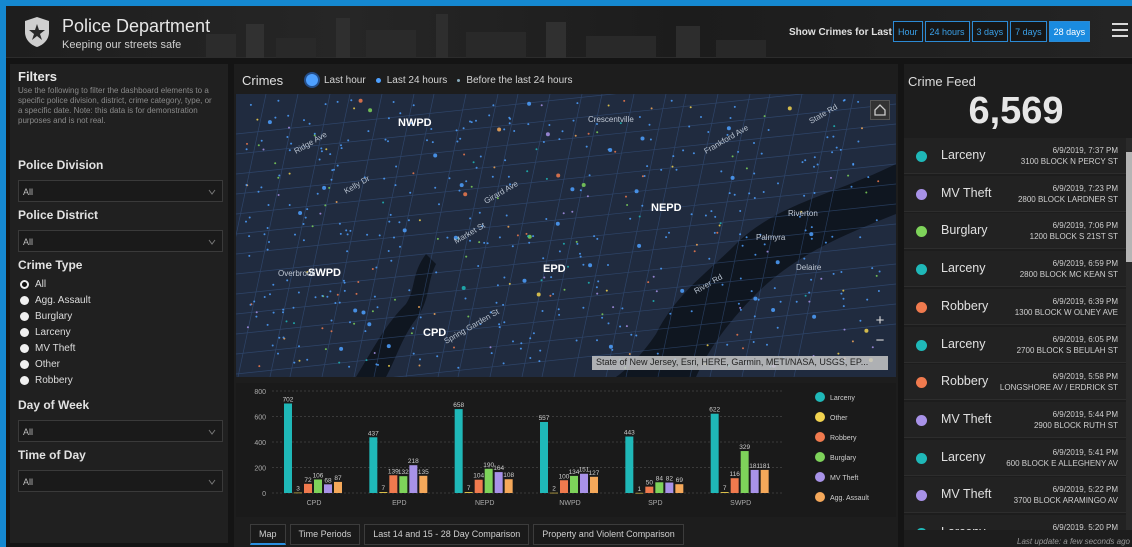  Describe the element at coordinates (120, 241) in the screenshot. I see `police-district-select: All` at that location.